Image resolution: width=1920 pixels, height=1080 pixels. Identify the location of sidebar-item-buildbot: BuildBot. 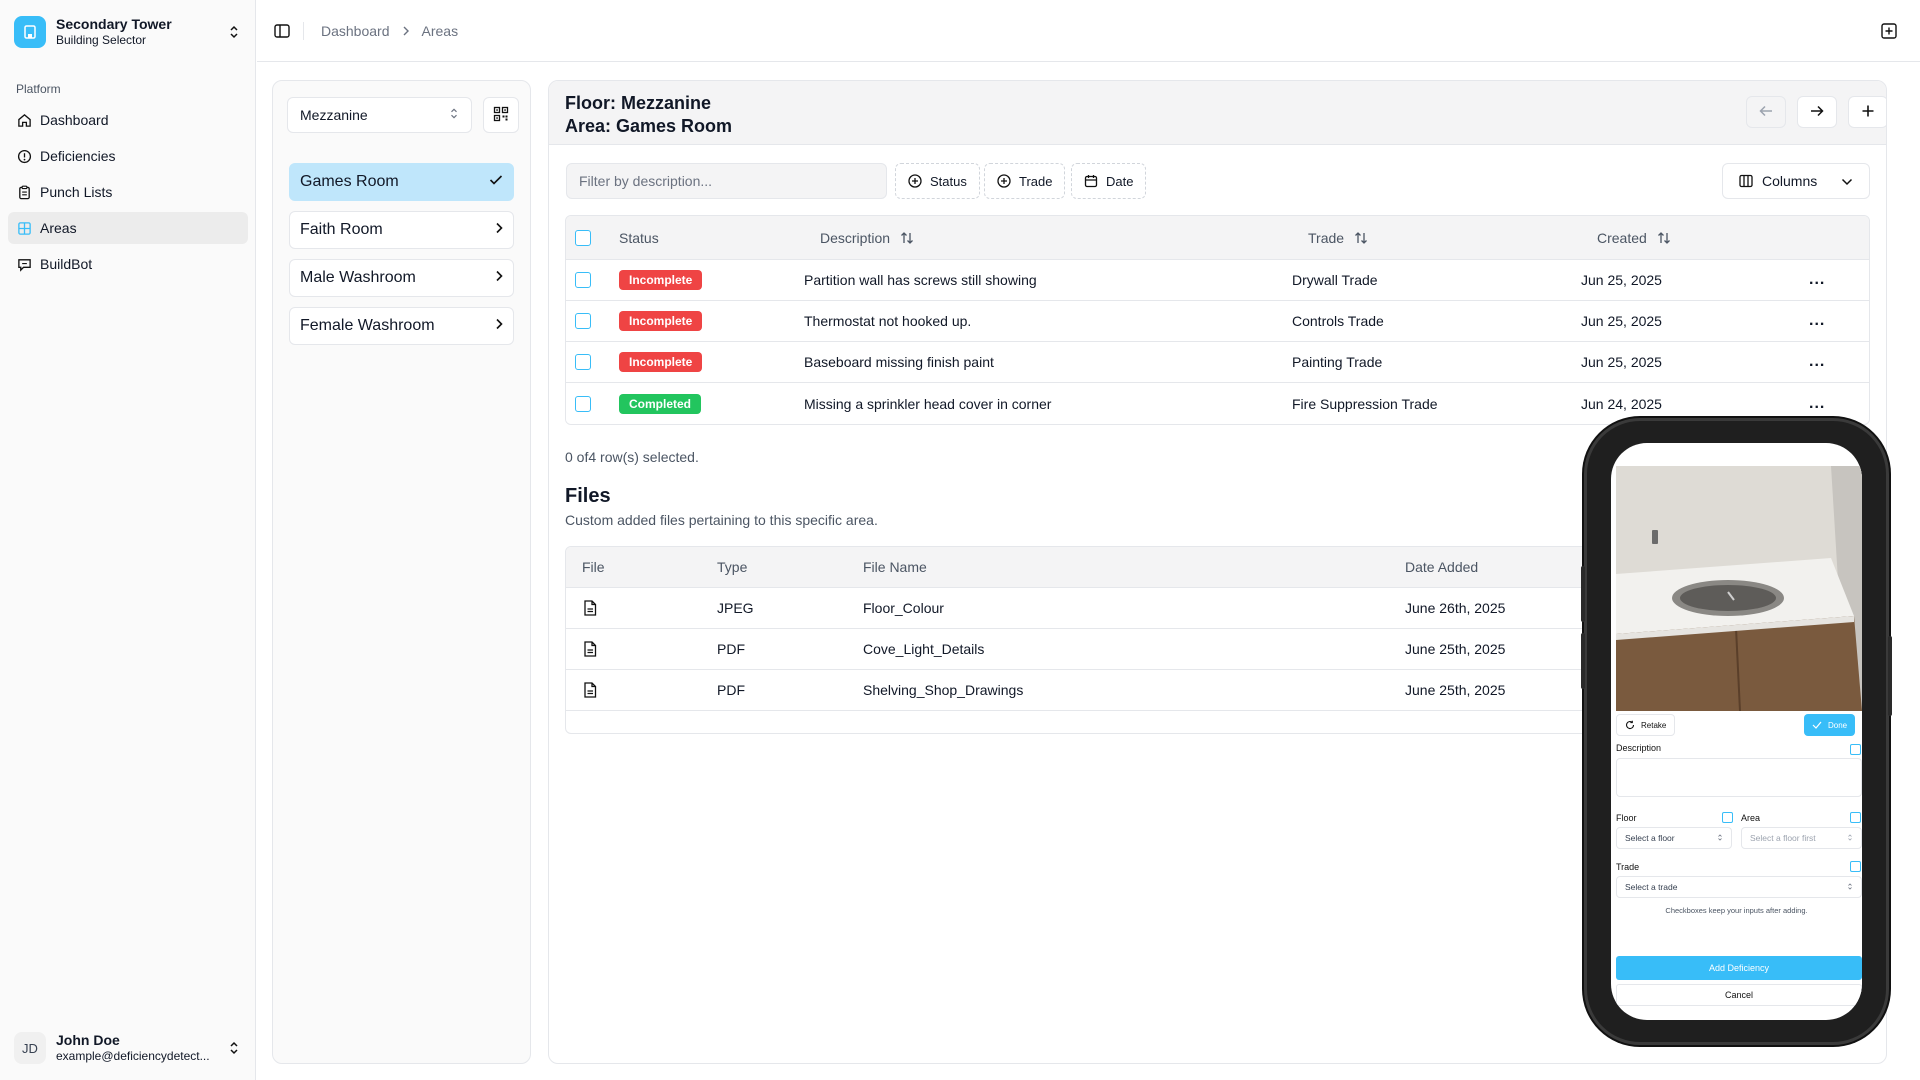
(128, 264).